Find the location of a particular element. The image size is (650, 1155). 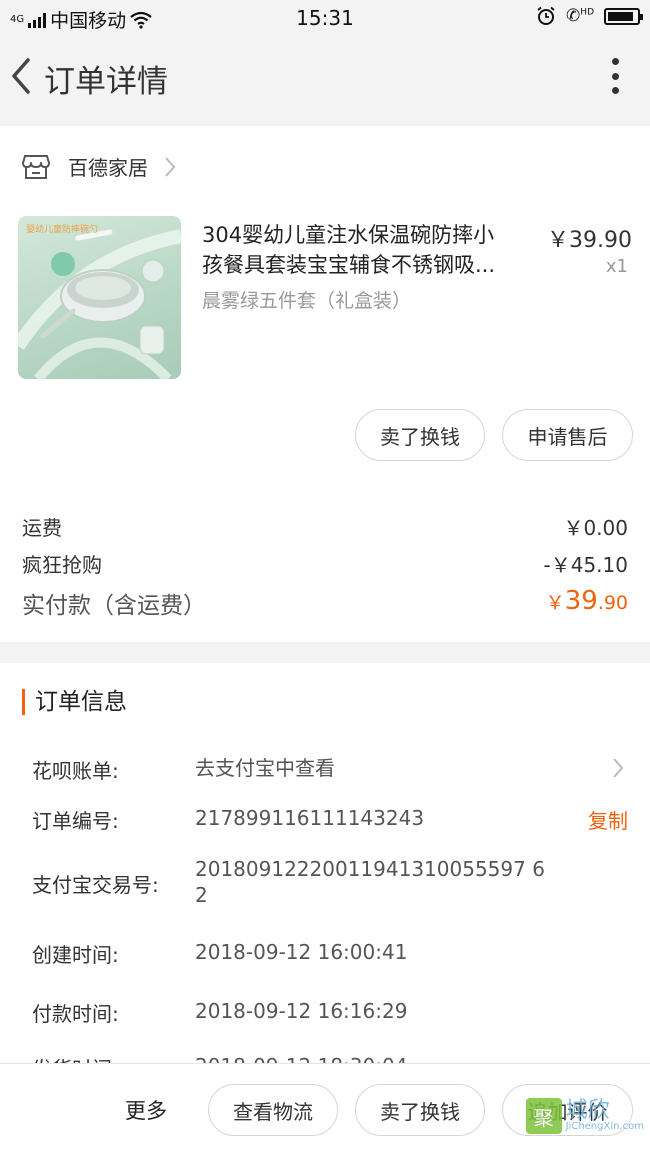

order-number-value: 217899116111143243 is located at coordinates (310, 818).